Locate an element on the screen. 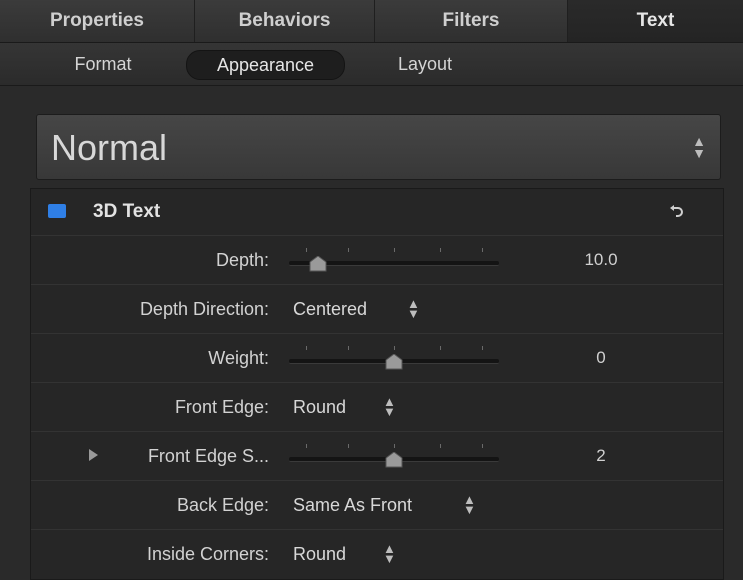 The image size is (743, 580). row-front-edge: Front Edge: Round ▲ ▼ is located at coordinates (377, 407).